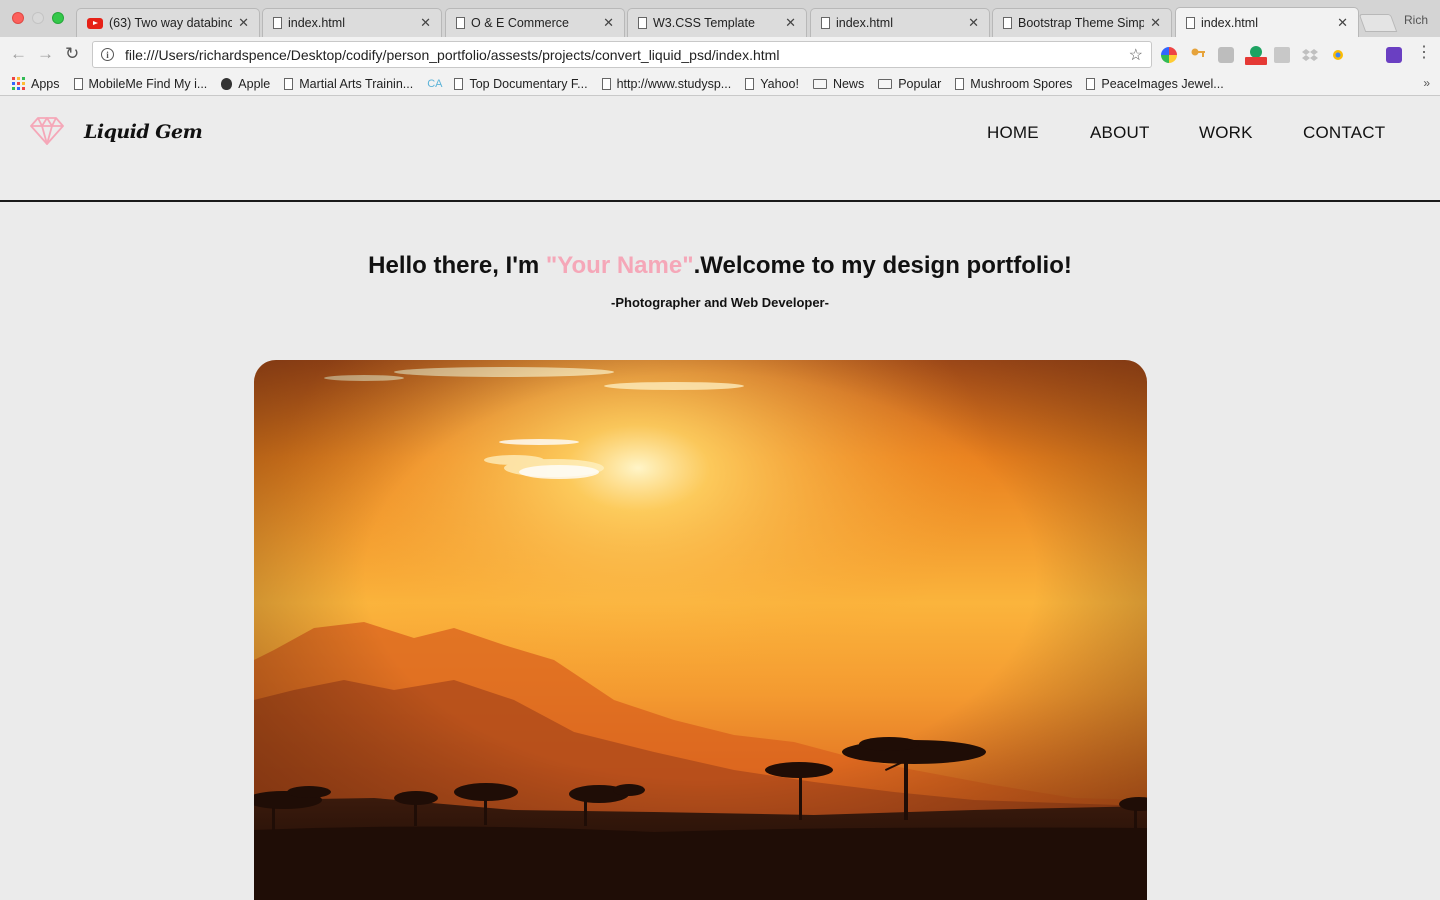 The image size is (1440, 900). I want to click on bookmarks-overflow-icon: », so click(1426, 83).